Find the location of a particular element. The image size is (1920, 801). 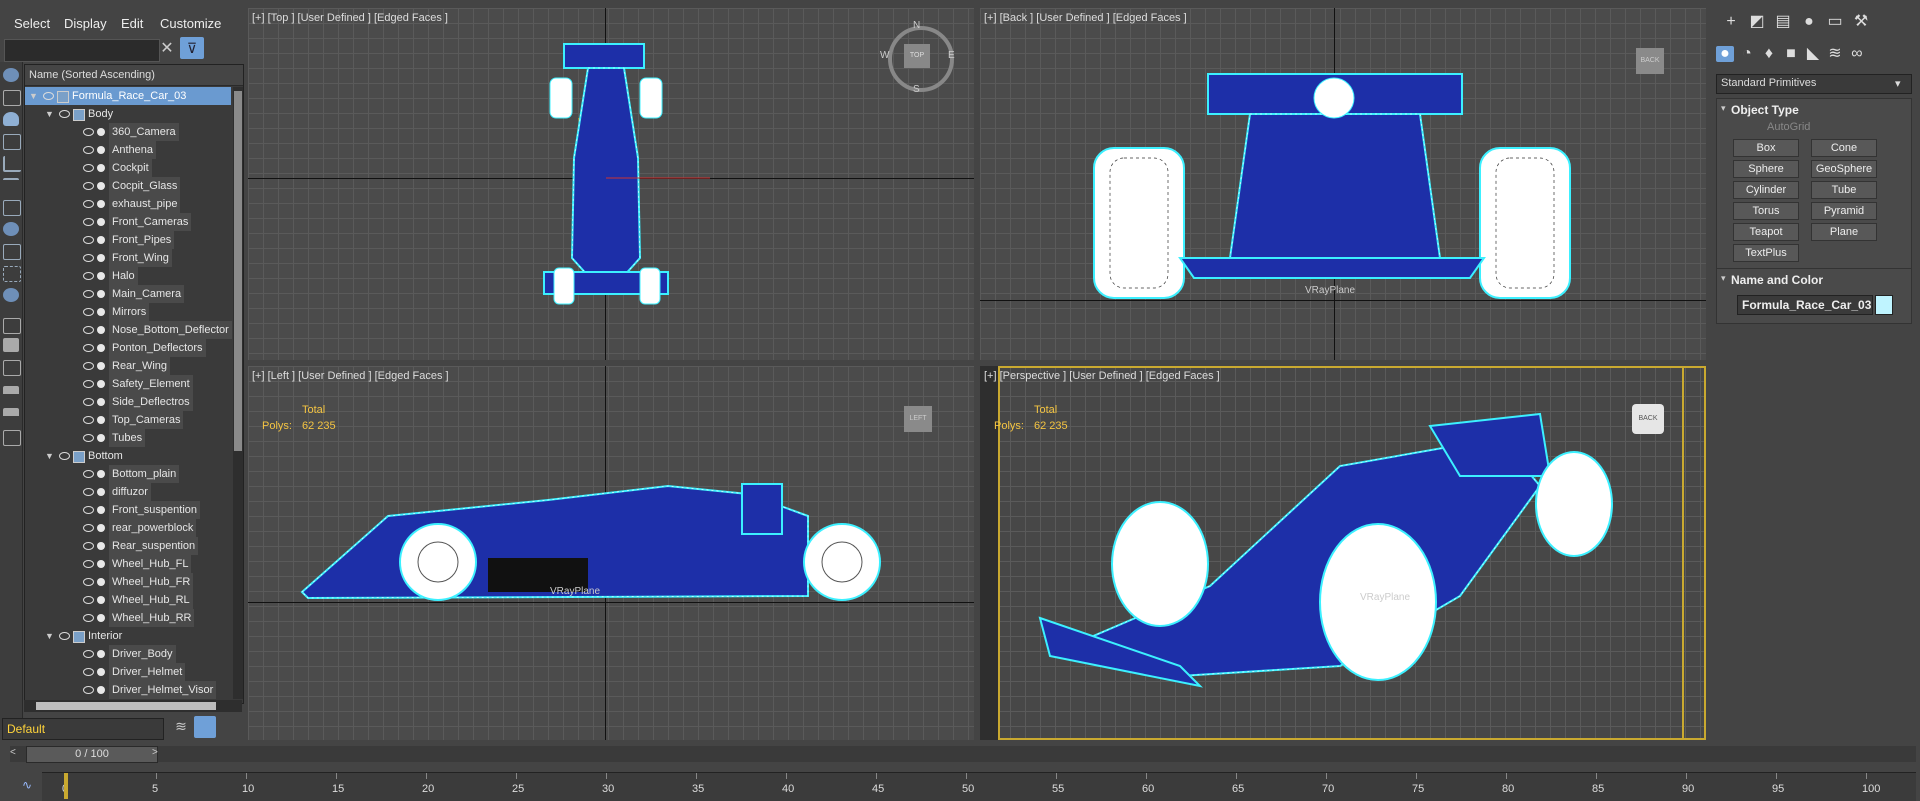

tree-object-row: Main_Camera is located at coordinates (128, 294).